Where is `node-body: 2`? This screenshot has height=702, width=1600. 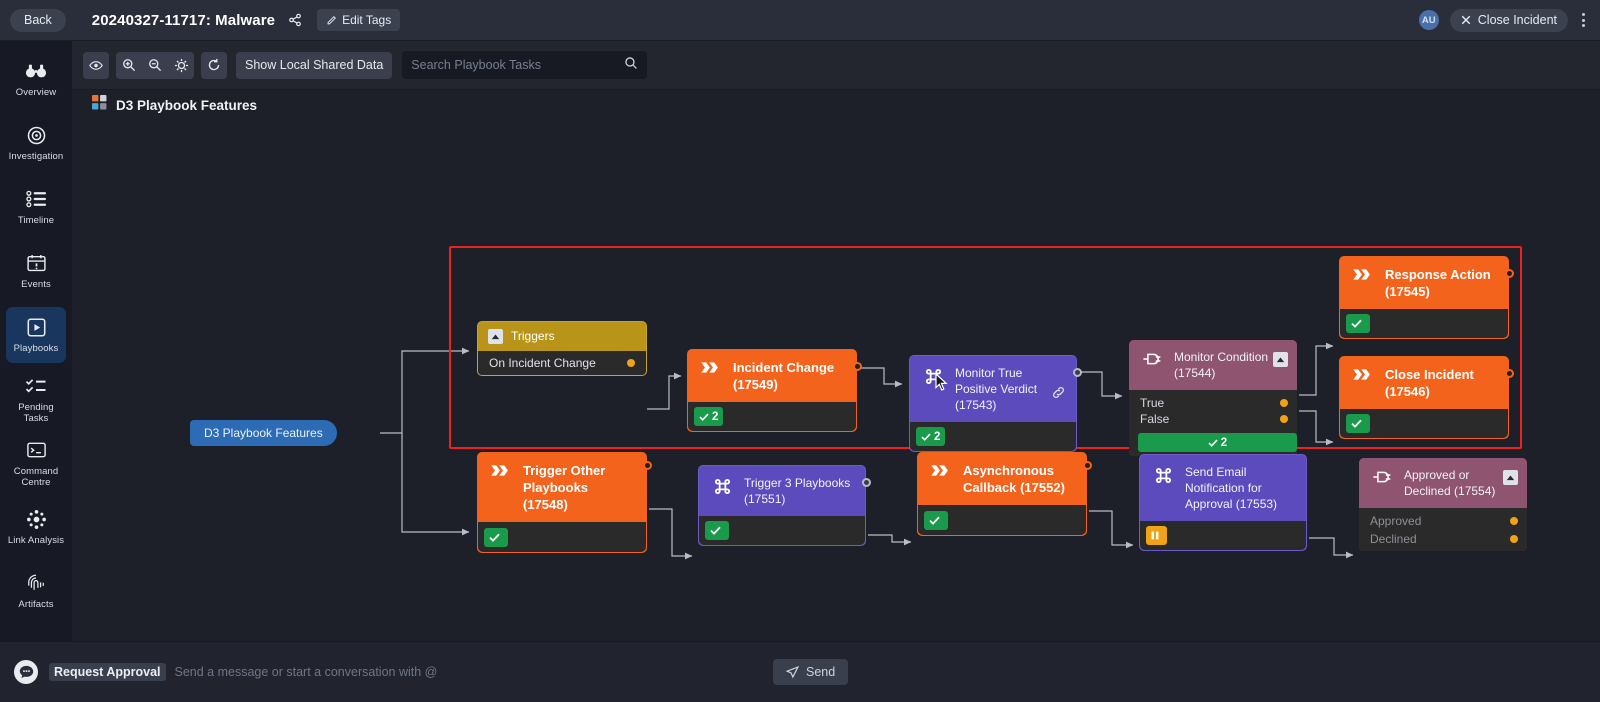
node-body: 2 is located at coordinates (1213, 439).